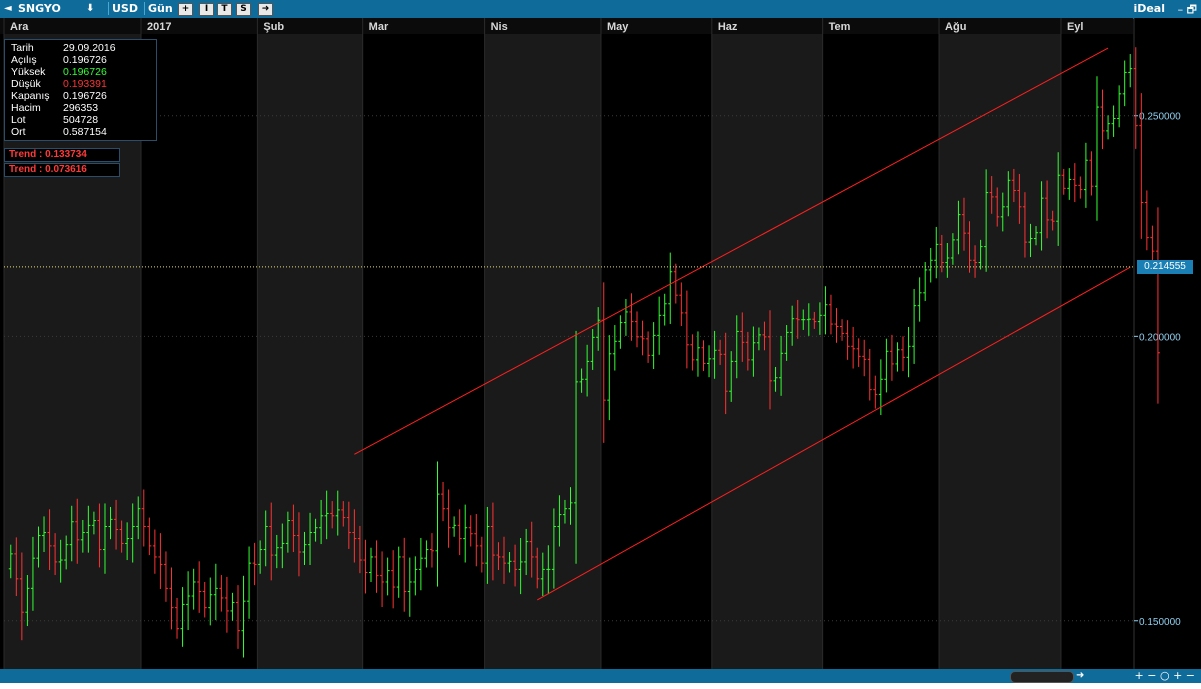 The image size is (1201, 689). What do you see at coordinates (85, 84) in the screenshot?
I see `info-value: 0.193391` at bounding box center [85, 84].